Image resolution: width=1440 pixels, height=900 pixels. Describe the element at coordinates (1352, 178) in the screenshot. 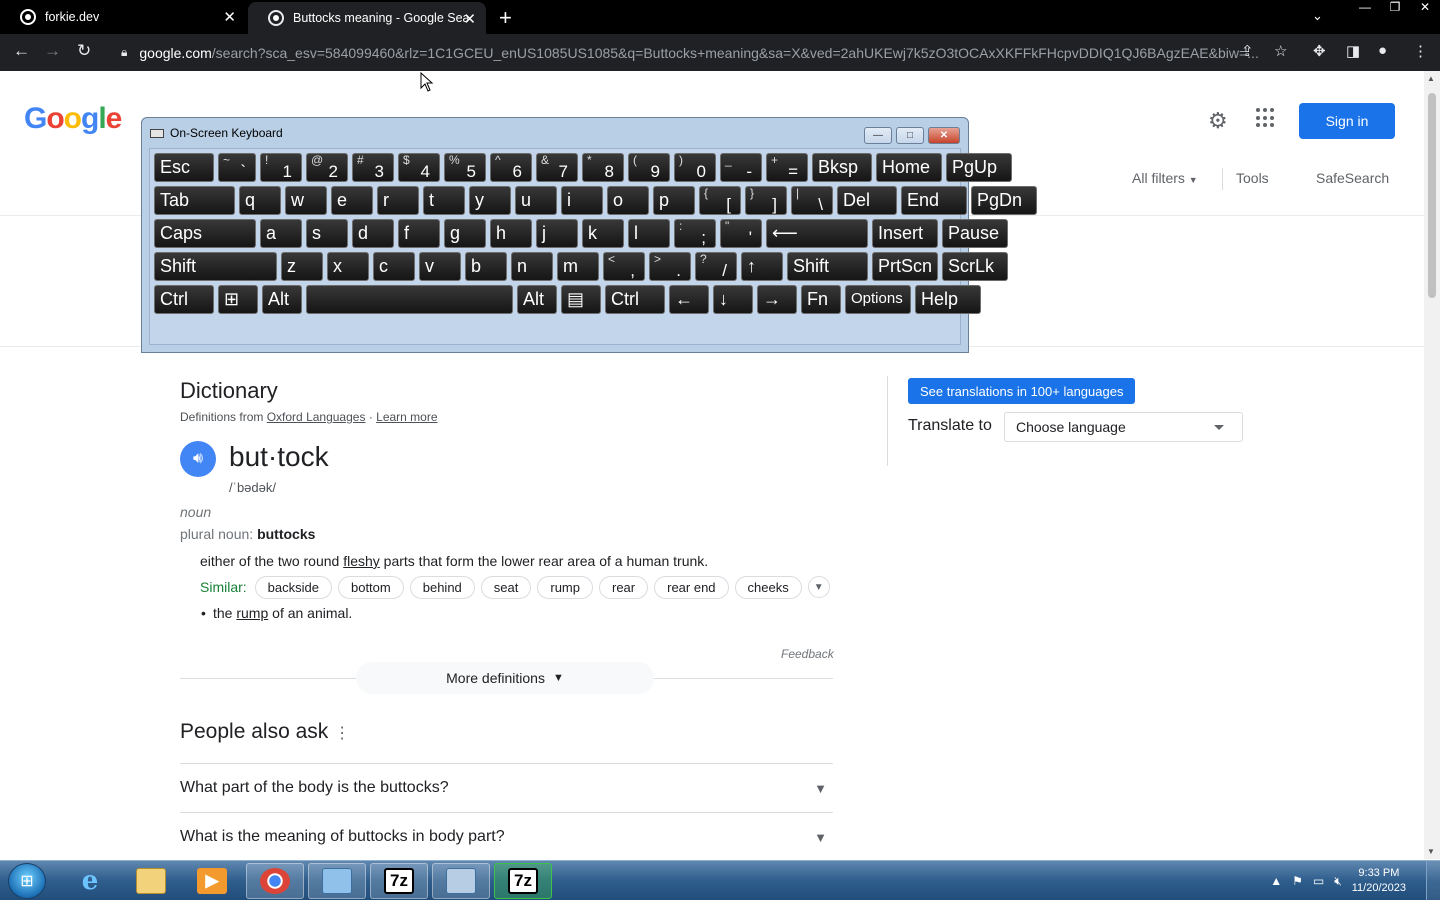

I see `safesearch-button: SafeSearch` at that location.